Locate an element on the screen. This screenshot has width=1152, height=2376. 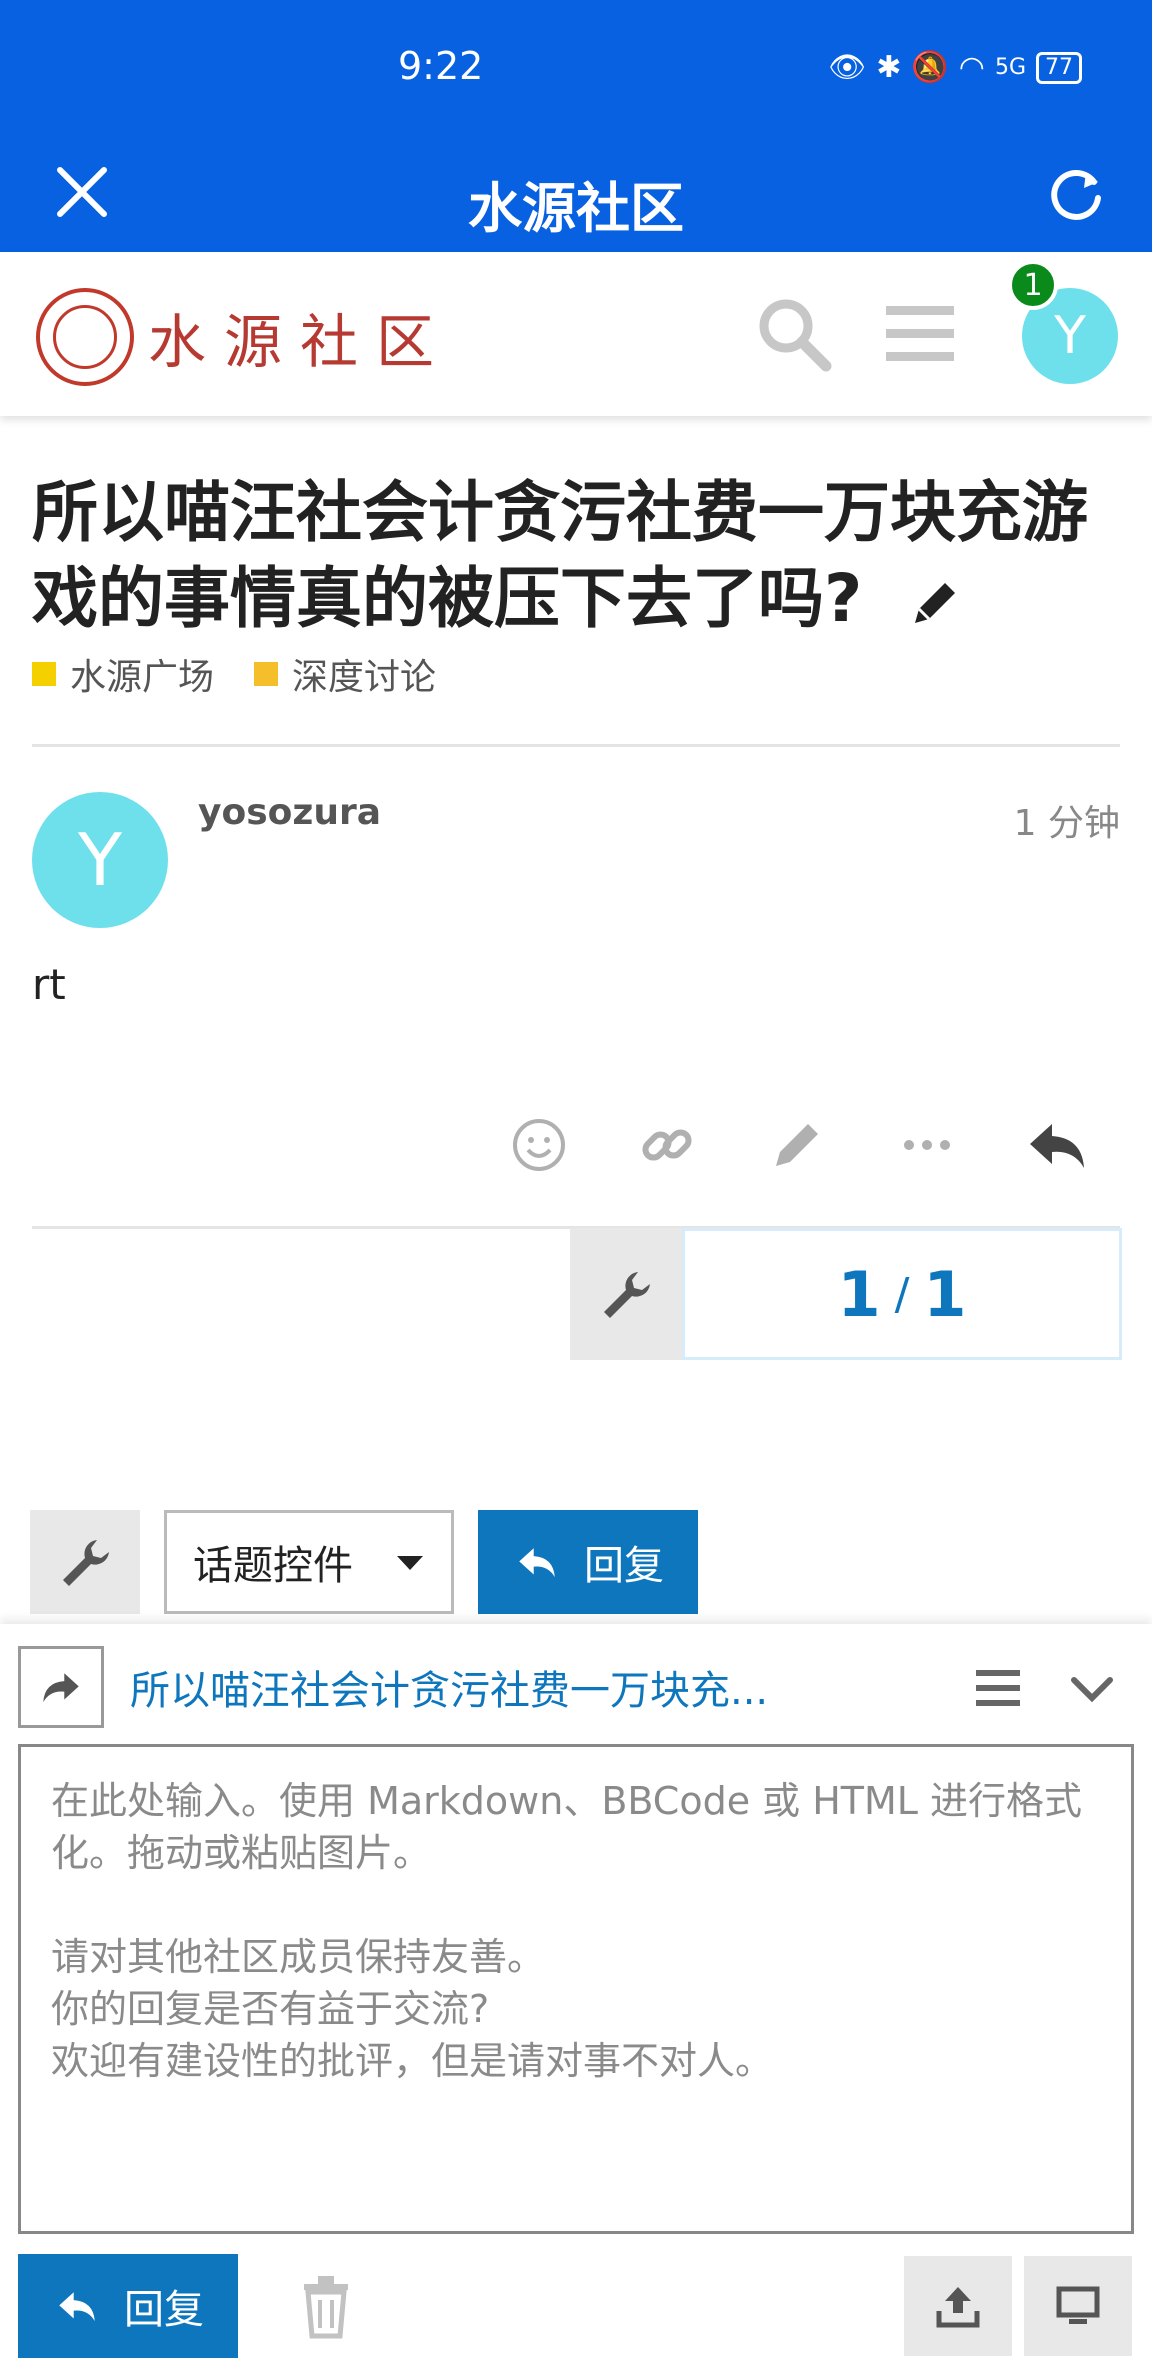
composer-reply-button: 回复 is located at coordinates (128, 2306).